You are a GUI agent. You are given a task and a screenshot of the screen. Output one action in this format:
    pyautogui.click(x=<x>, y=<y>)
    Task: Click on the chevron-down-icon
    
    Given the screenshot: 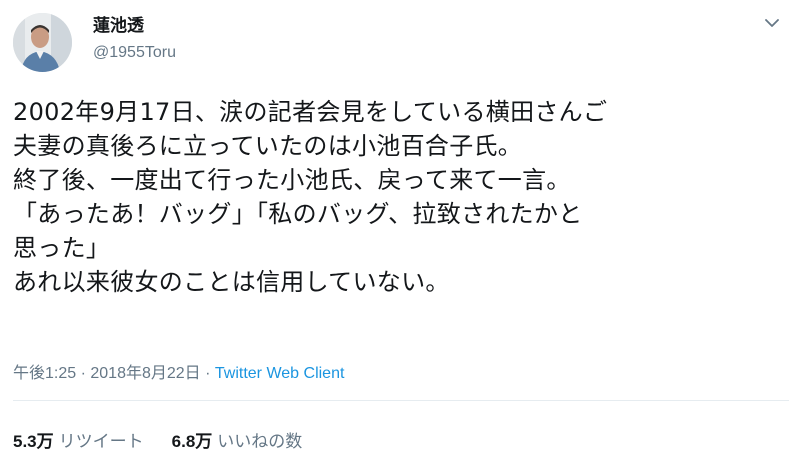 What is the action you would take?
    pyautogui.click(x=772, y=22)
    